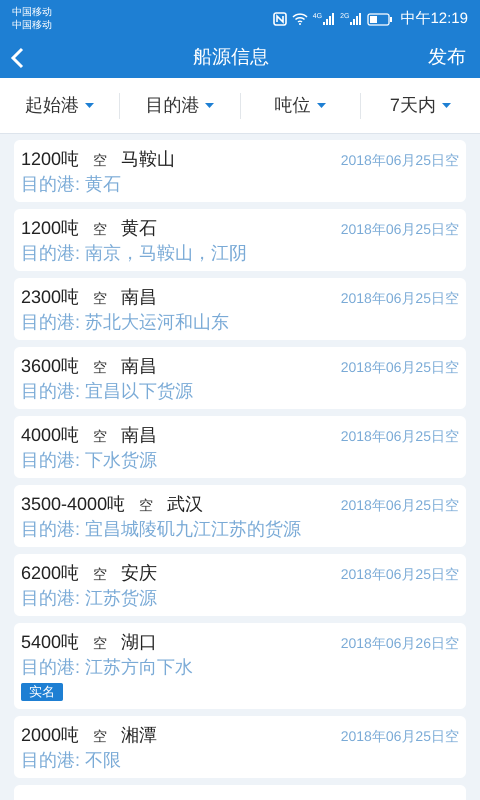 This screenshot has width=480, height=800. What do you see at coordinates (240, 666) in the screenshot?
I see `listing-card: 5400吨 空 湖口 2018年06月26日空 目的港: 江苏方向下水 实名` at bounding box center [240, 666].